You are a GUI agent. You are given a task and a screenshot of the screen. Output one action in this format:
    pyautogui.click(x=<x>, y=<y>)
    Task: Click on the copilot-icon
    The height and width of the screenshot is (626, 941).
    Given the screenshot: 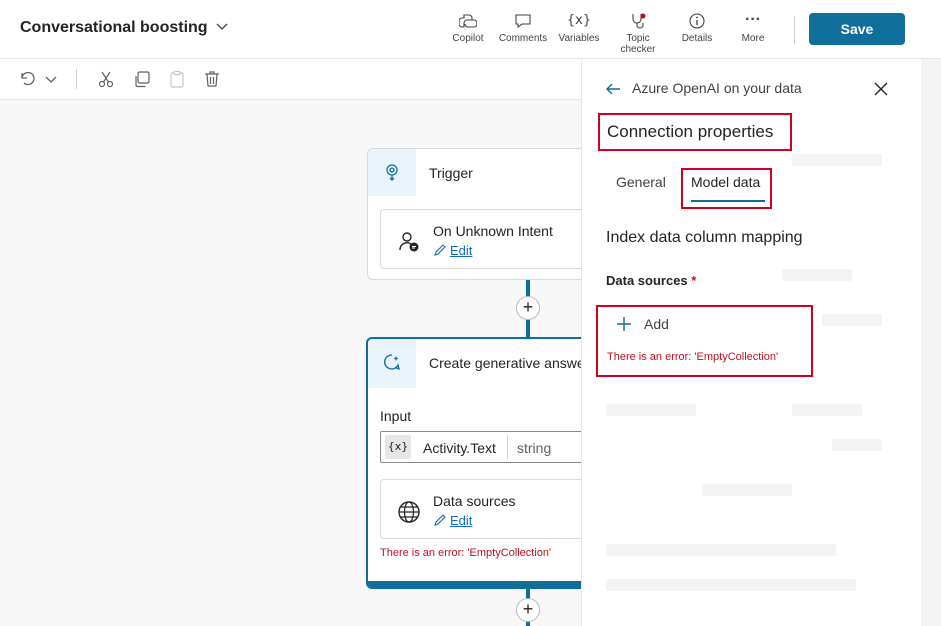 What is the action you would take?
    pyautogui.click(x=468, y=21)
    